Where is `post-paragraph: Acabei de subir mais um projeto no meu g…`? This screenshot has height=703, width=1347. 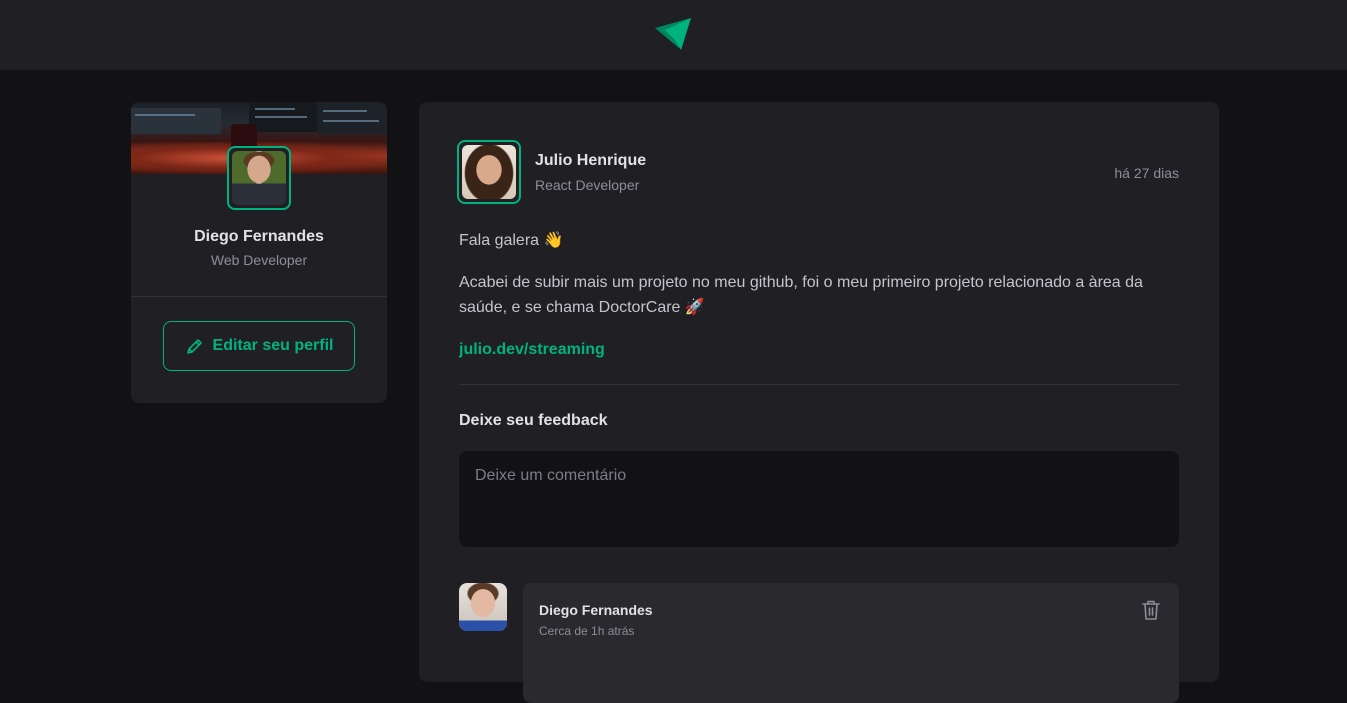 post-paragraph: Acabei de subir mais um projeto no meu g… is located at coordinates (801, 295).